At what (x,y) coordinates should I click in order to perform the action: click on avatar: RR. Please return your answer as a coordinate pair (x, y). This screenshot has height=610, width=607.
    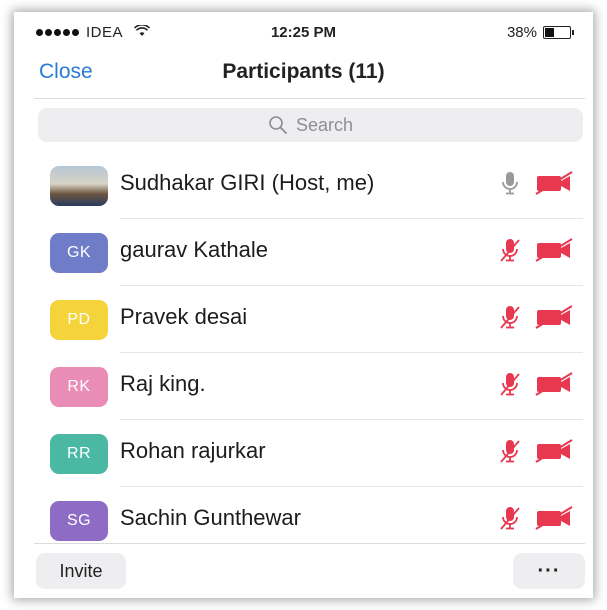
    Looking at the image, I should click on (79, 454).